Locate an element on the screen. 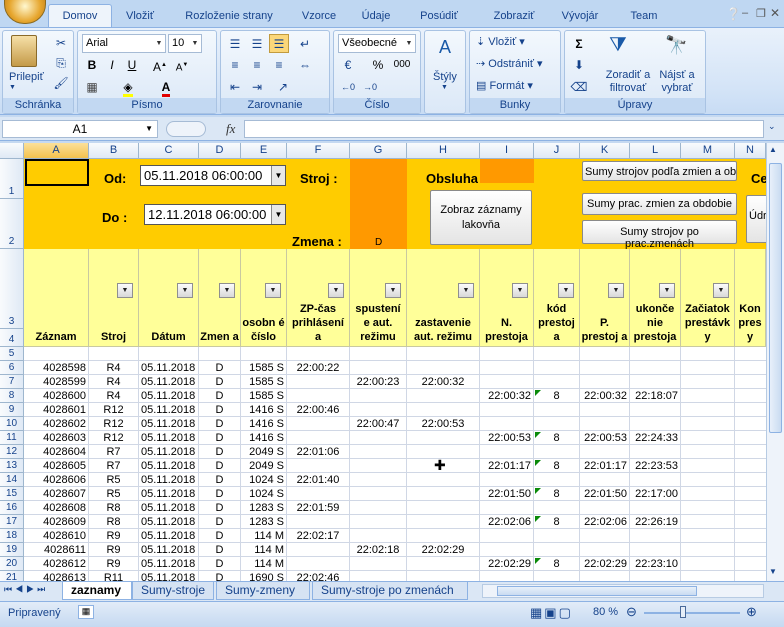  ribbon-tab-1: Vložiť is located at coordinates (140, 17).